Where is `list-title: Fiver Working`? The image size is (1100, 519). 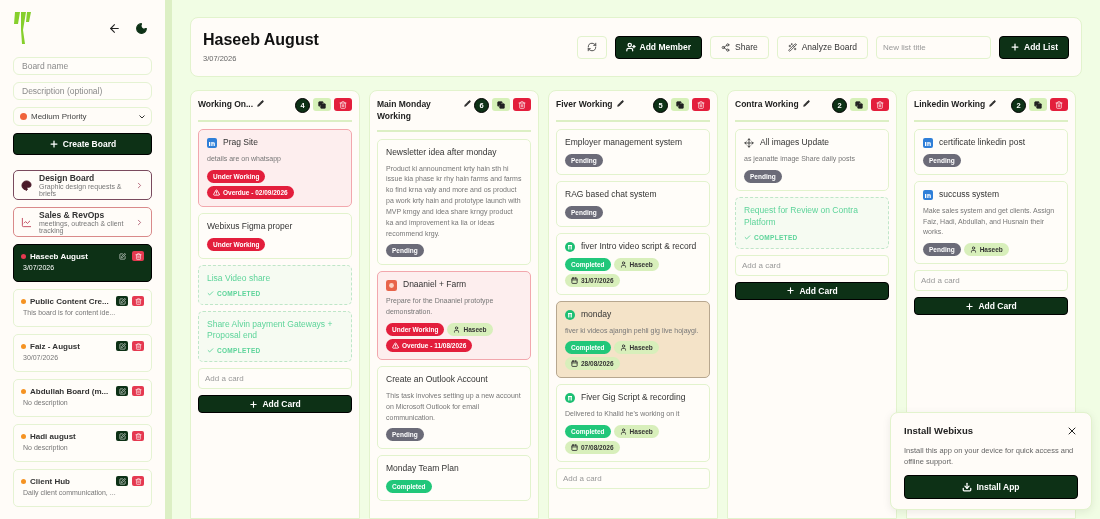
list-title: Fiver Working is located at coordinates (584, 104).